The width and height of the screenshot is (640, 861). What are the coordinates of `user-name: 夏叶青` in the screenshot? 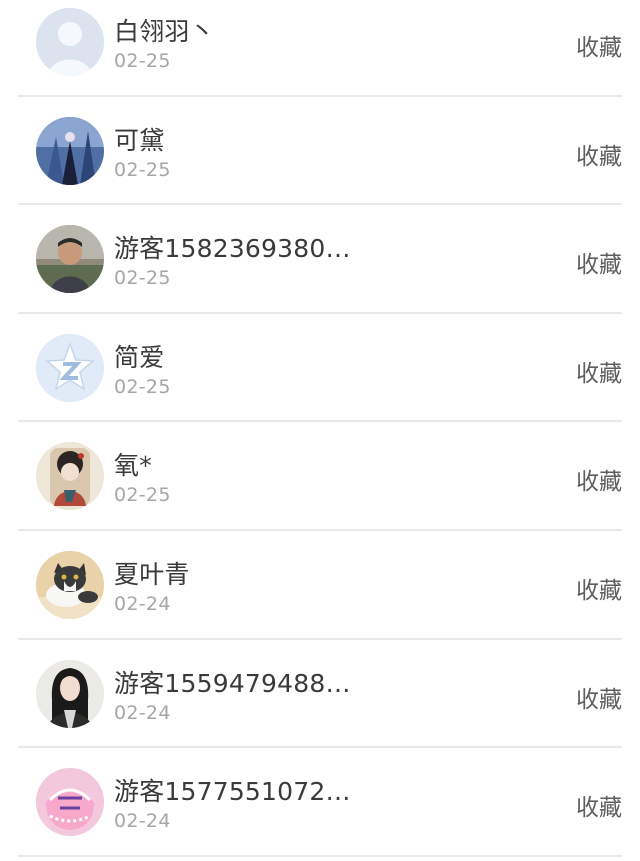 It's located at (152, 574).